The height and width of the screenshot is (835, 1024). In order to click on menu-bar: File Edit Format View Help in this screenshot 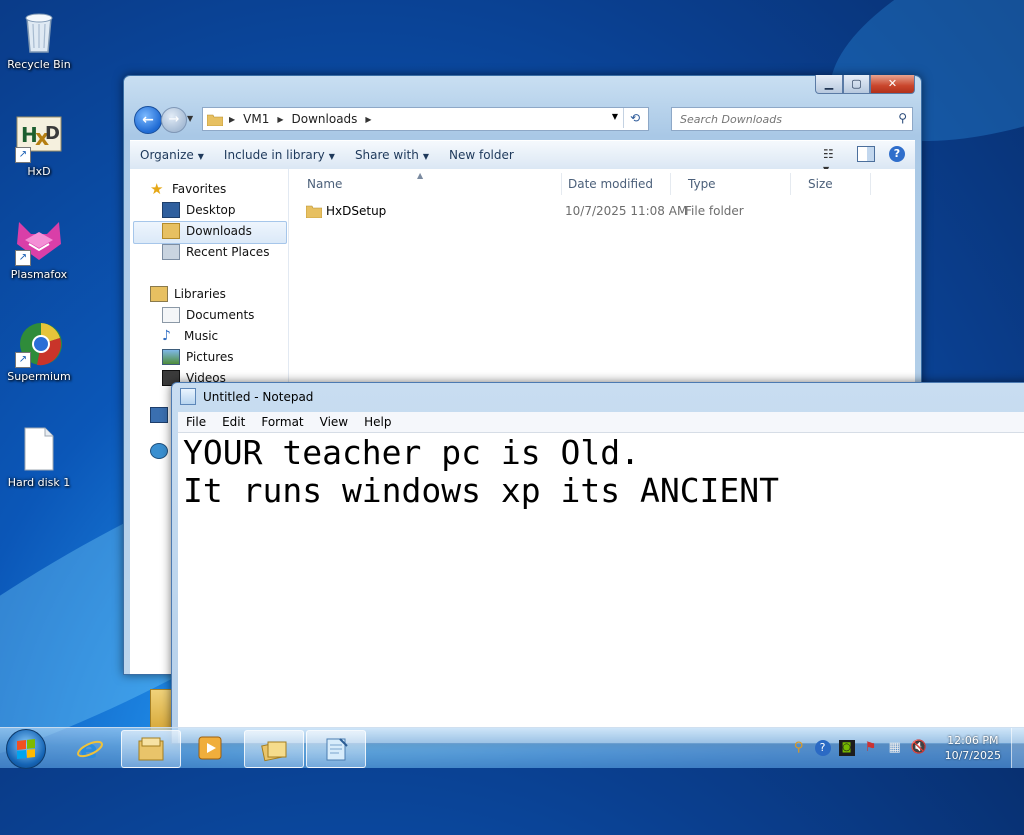, I will do `click(601, 422)`.